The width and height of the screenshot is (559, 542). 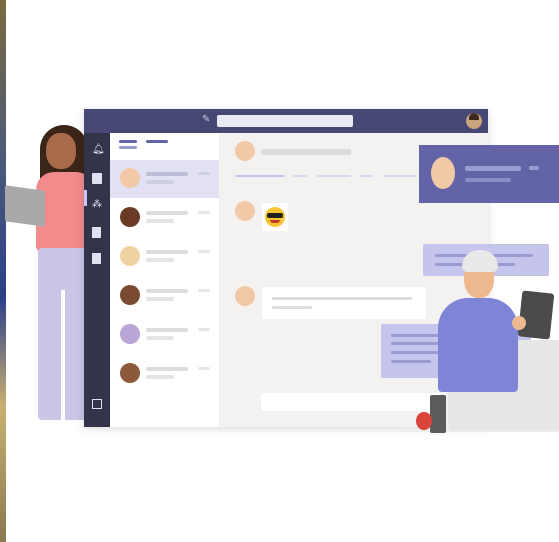 What do you see at coordinates (438, 414) in the screenshot?
I see `cup-icon` at bounding box center [438, 414].